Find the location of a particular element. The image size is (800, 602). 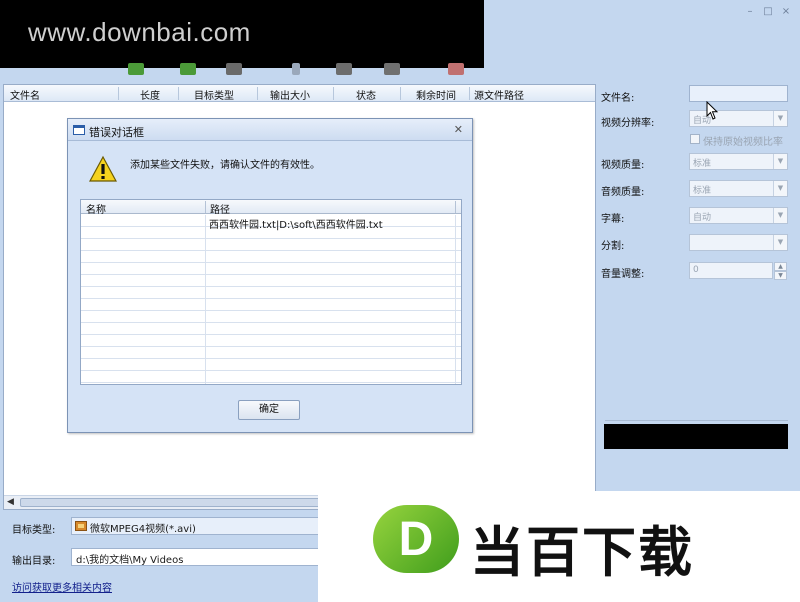

audio-quality-label: 音频质量: is located at coordinates (623, 192).